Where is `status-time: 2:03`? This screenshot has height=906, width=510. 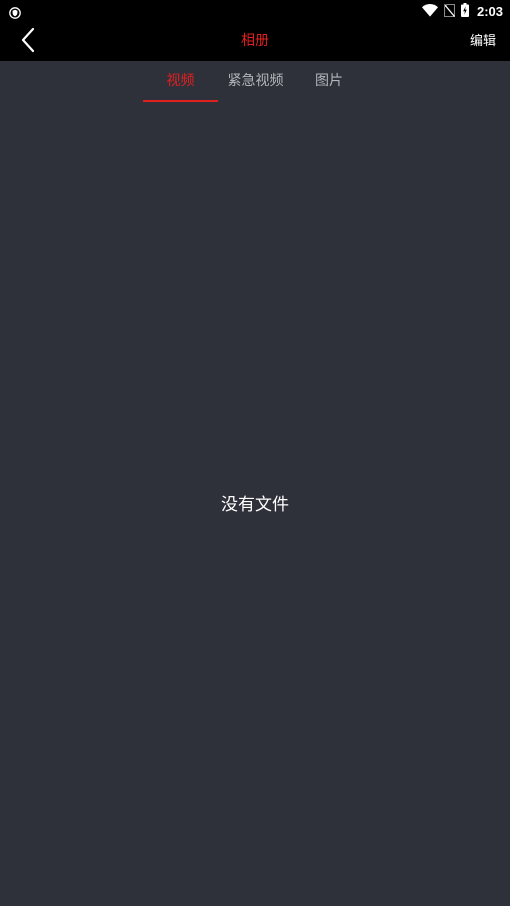 status-time: 2:03 is located at coordinates (489, 11).